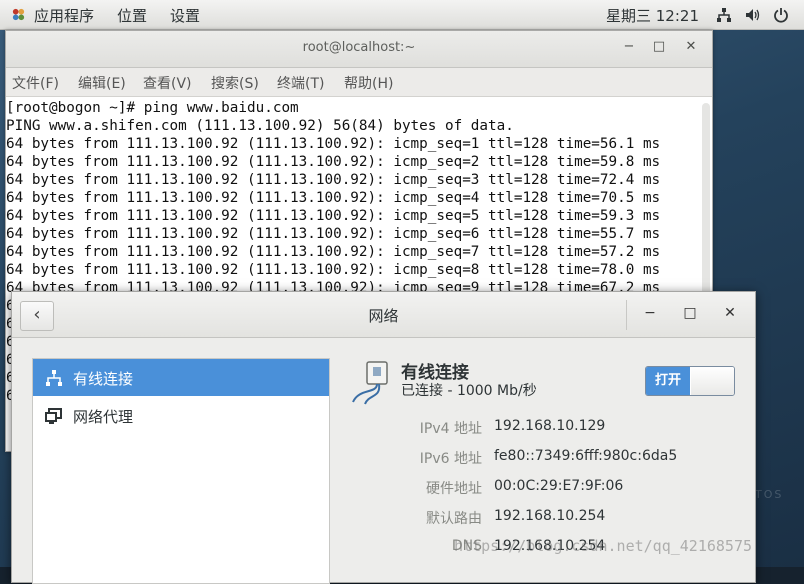 The height and width of the screenshot is (584, 804). What do you see at coordinates (383, 315) in the screenshot?
I see `dialog-header: ‹ 网络 − □ ✕` at bounding box center [383, 315].